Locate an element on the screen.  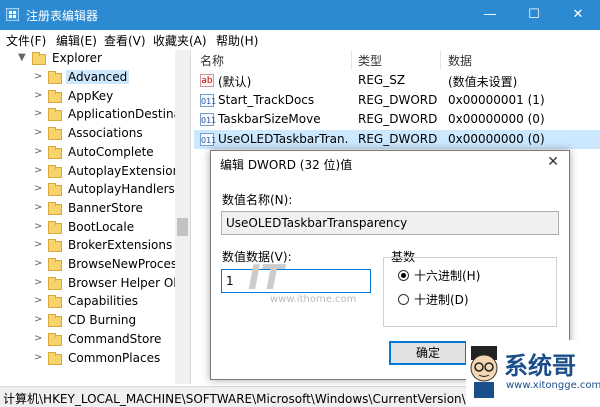
tree-item: > BootLocale is located at coordinates (87, 228).